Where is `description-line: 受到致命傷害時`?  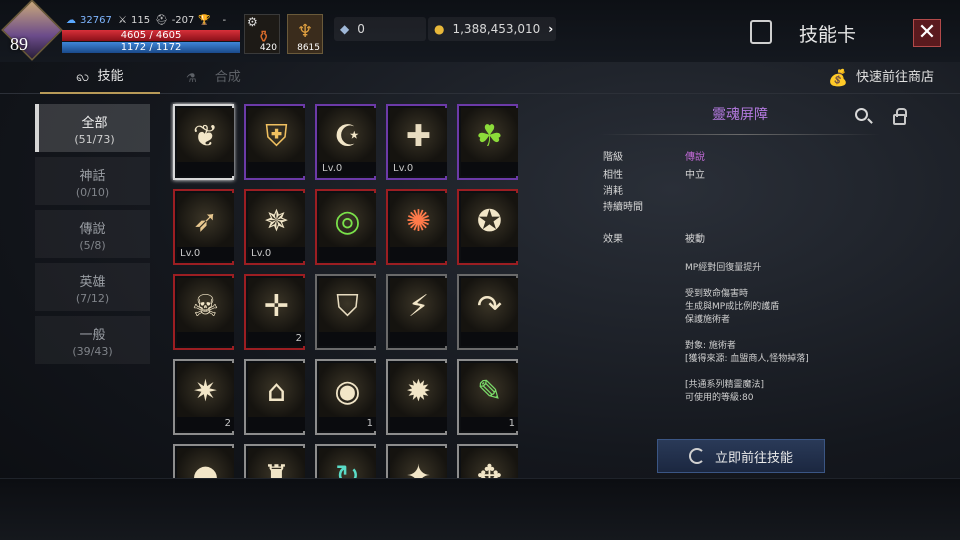
description-line: 受到致命傷害時 is located at coordinates (717, 294).